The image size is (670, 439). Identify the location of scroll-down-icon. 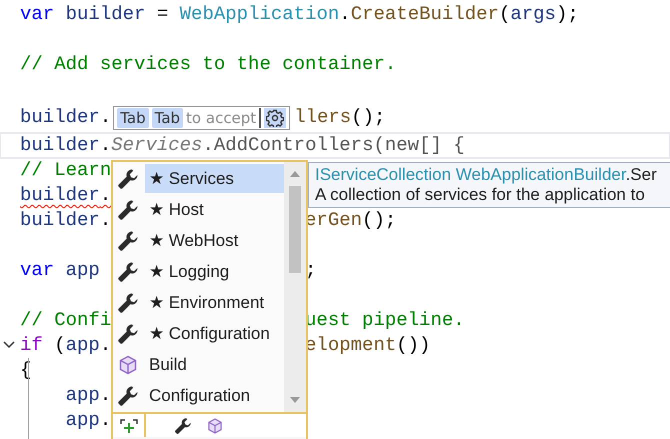
(295, 400).